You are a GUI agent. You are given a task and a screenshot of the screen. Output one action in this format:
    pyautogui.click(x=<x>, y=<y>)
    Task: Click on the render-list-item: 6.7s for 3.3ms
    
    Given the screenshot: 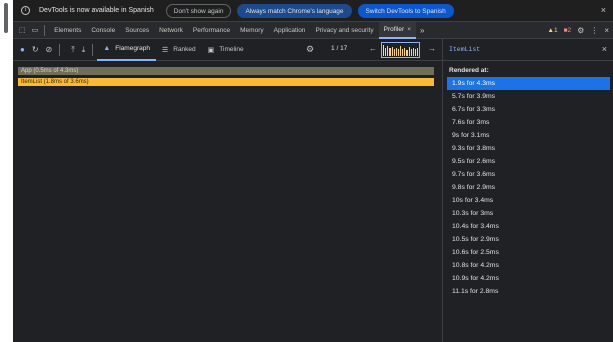 What is the action you would take?
    pyautogui.click(x=528, y=109)
    